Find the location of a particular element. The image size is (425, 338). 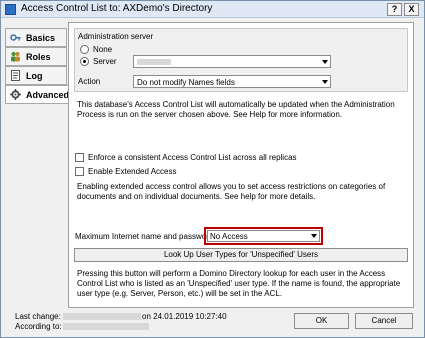

close-button: X is located at coordinates (411, 9).